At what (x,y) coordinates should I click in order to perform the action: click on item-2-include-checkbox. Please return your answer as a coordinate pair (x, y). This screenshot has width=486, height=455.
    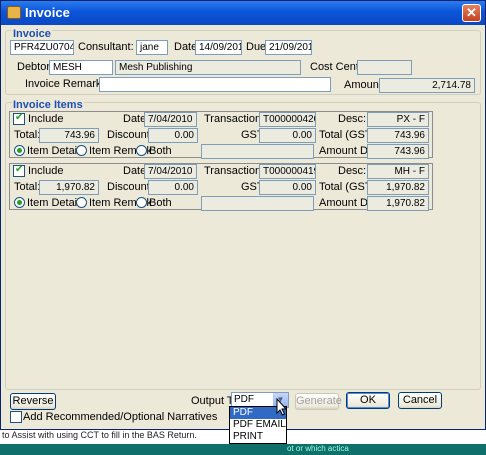
    Looking at the image, I should click on (19, 170).